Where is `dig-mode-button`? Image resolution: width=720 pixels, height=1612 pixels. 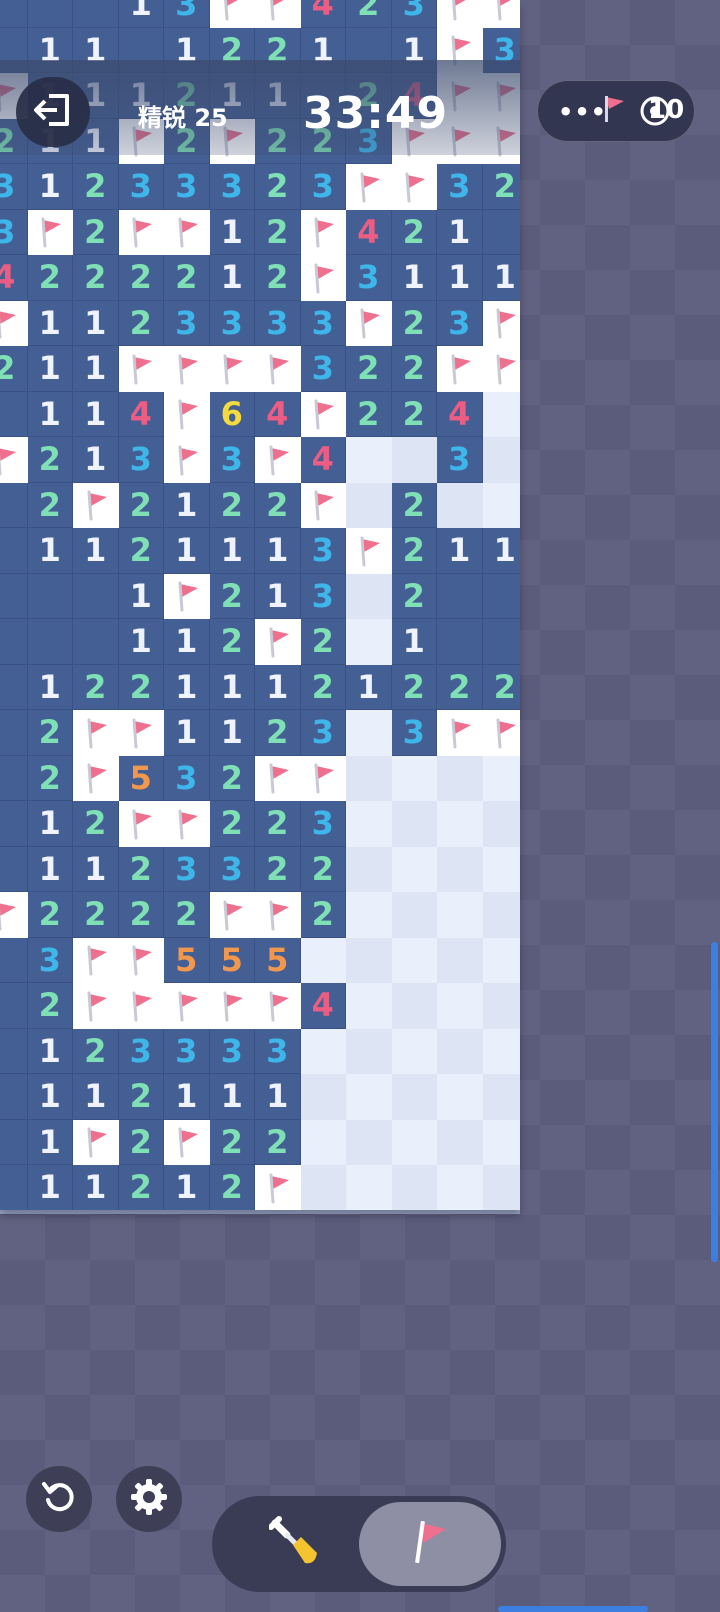 dig-mode-button is located at coordinates (296, 1544).